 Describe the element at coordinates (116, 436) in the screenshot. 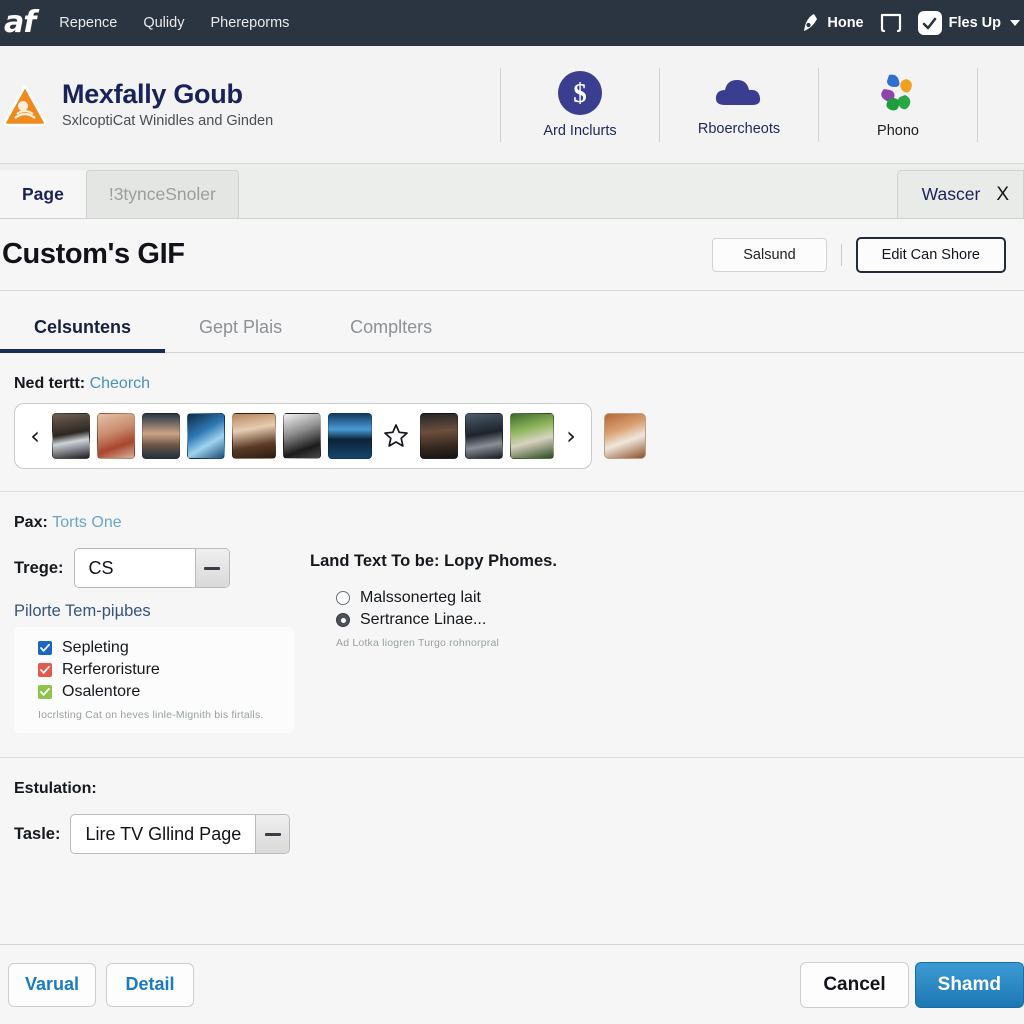

I see `thumb-portrait-smile` at that location.